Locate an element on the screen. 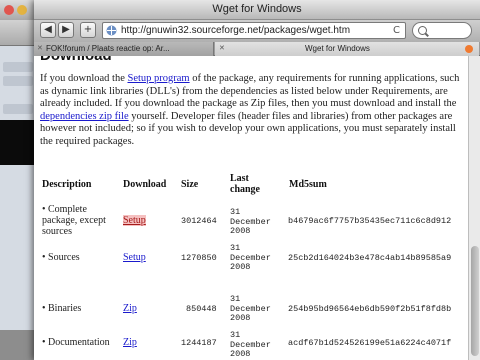 Image resolution: width=480 pixels, height=360 pixels. table-row-size: 850448 is located at coordinates (201, 309).